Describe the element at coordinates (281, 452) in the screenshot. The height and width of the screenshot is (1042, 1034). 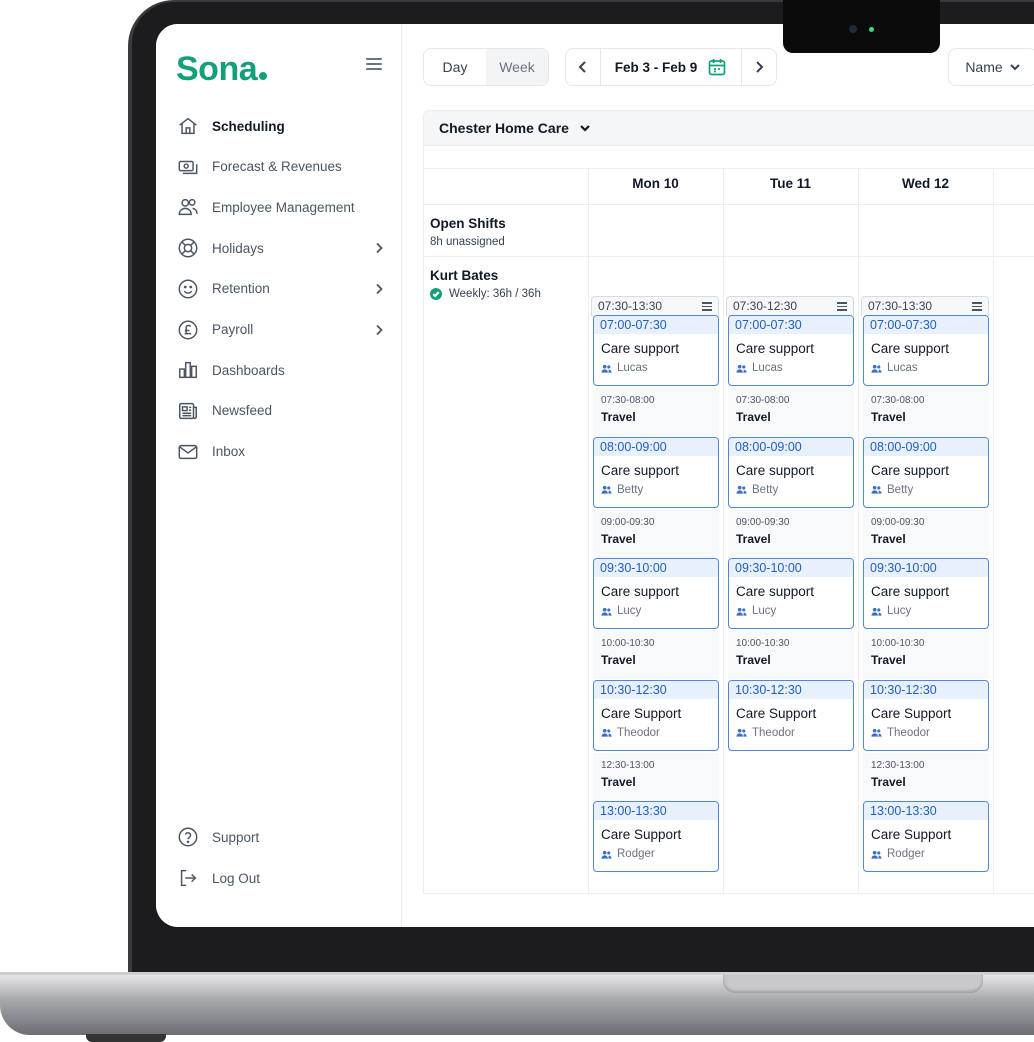
I see `sidebar-item-inbox: Inbox` at that location.